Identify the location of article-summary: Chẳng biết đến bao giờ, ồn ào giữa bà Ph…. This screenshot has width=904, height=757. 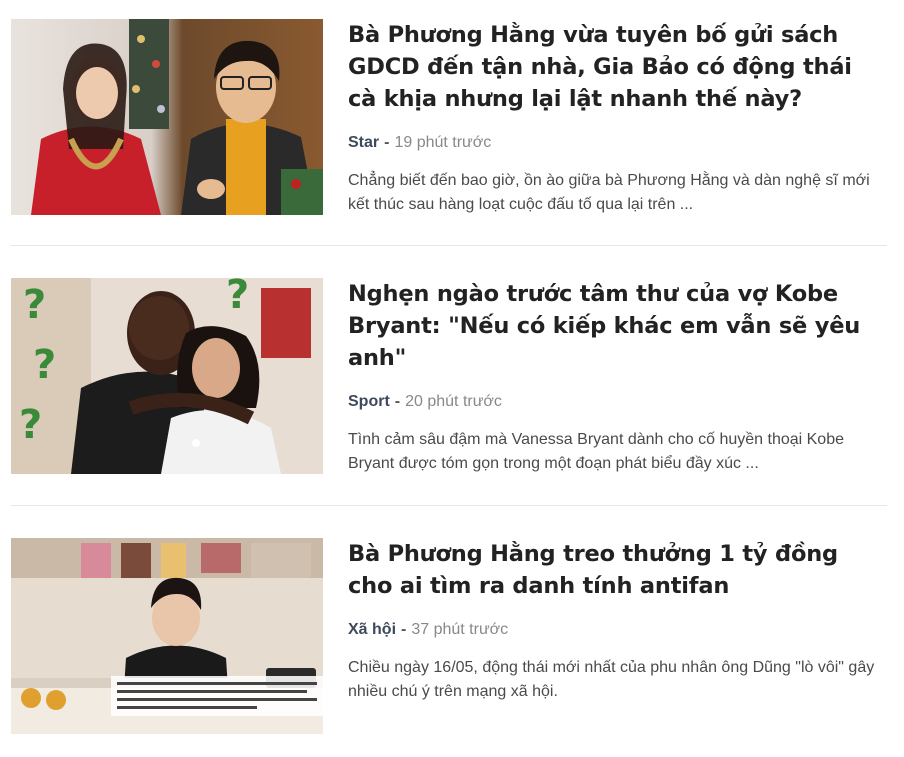
(609, 192).